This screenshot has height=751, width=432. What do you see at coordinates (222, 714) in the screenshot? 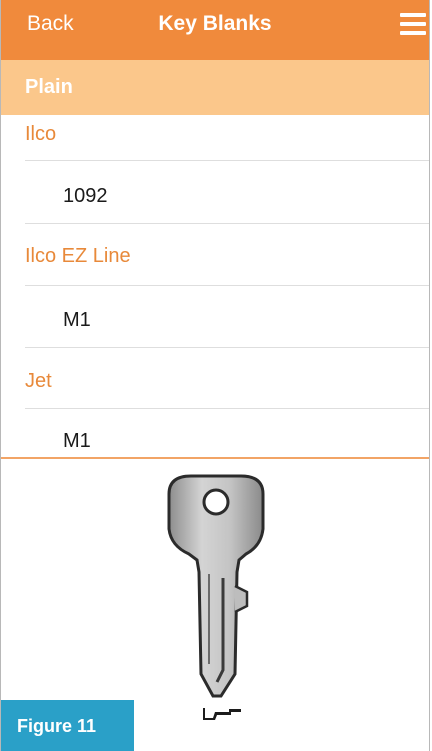
I see `key-profile-icon` at bounding box center [222, 714].